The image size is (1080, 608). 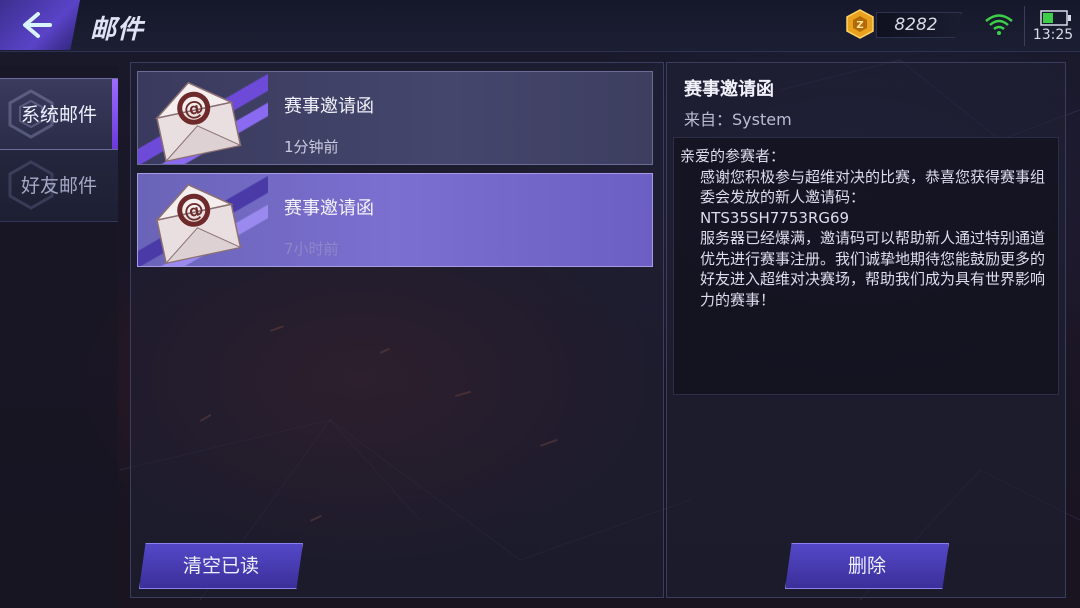 What do you see at coordinates (395, 220) in the screenshot?
I see `mail-list-item-selected: @ 赛事邀请函 7小时前` at bounding box center [395, 220].